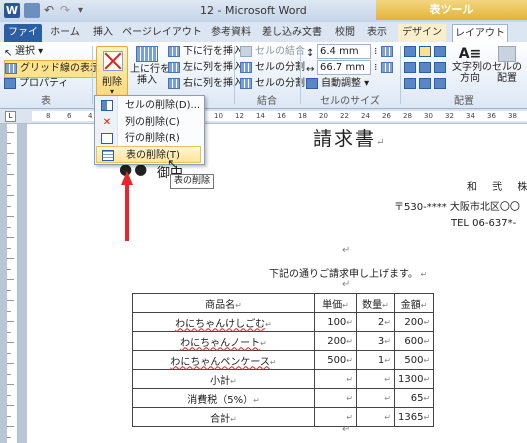  I want to click on split-table-button: セルの分割, so click(272, 84).